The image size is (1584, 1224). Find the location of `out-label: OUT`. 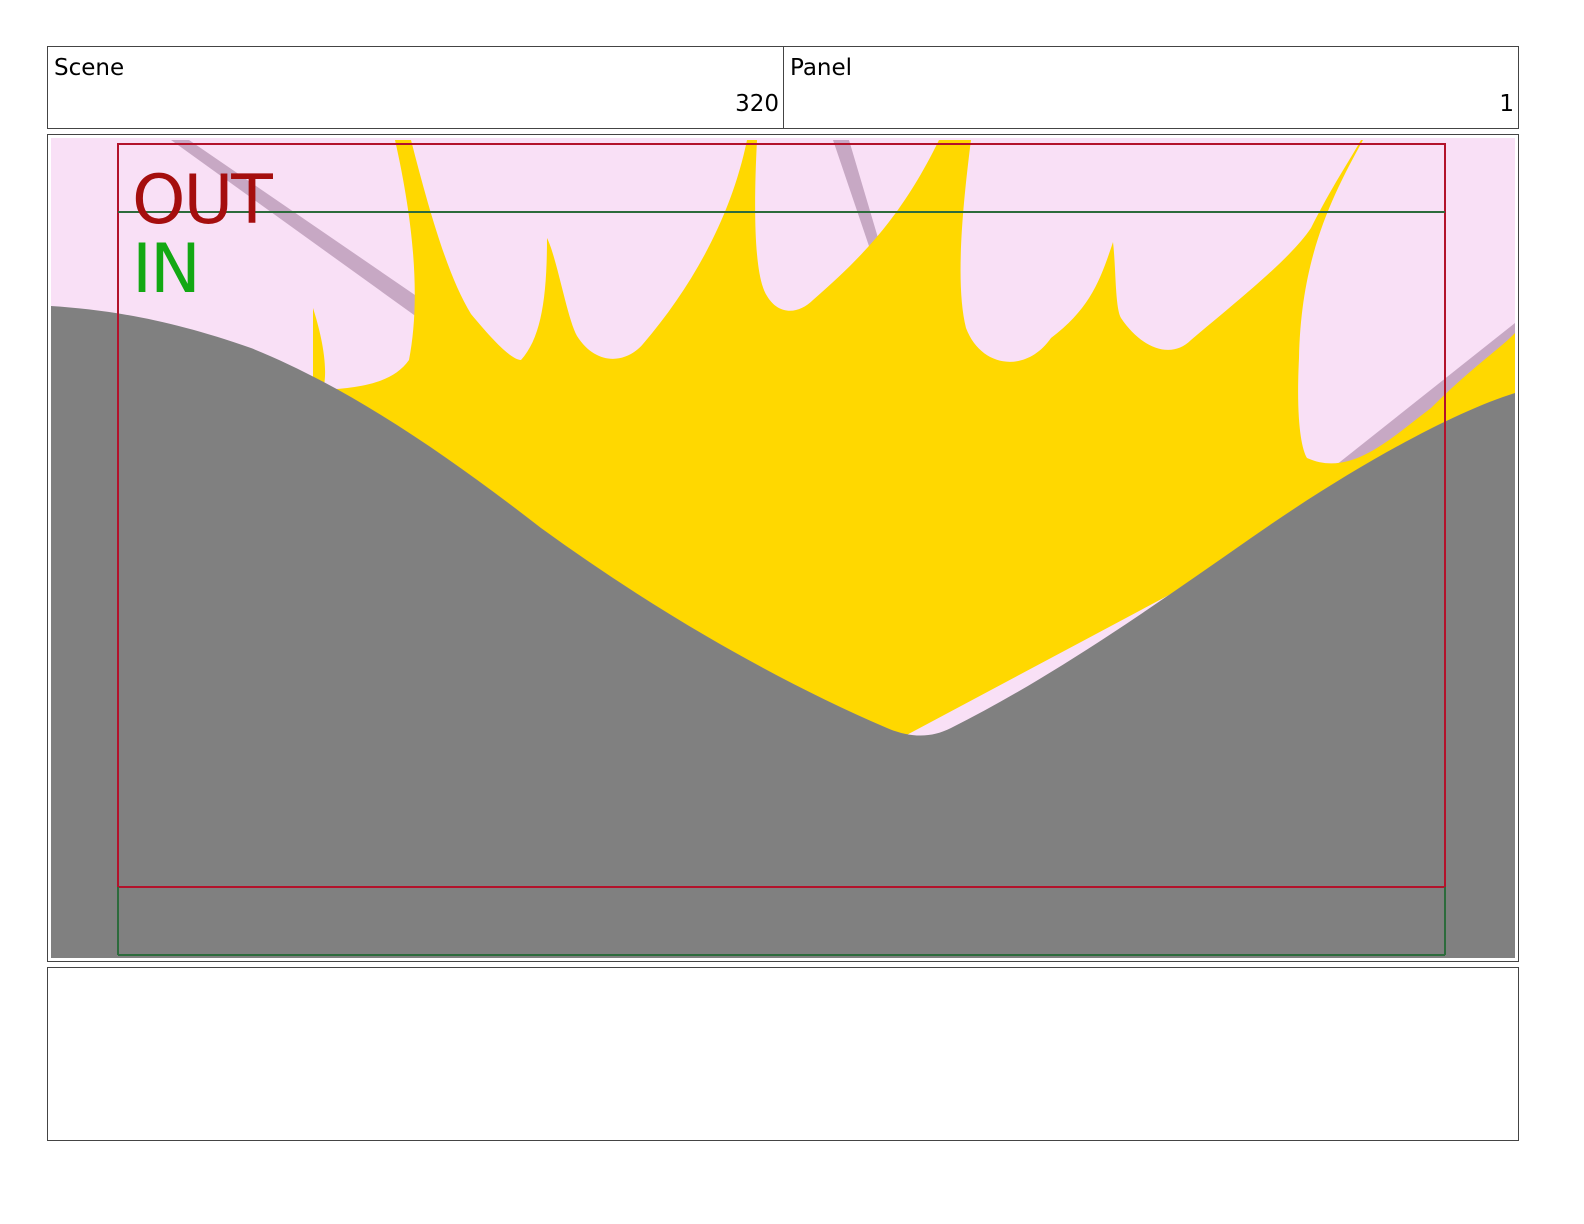

out-label: OUT is located at coordinates (202, 200).